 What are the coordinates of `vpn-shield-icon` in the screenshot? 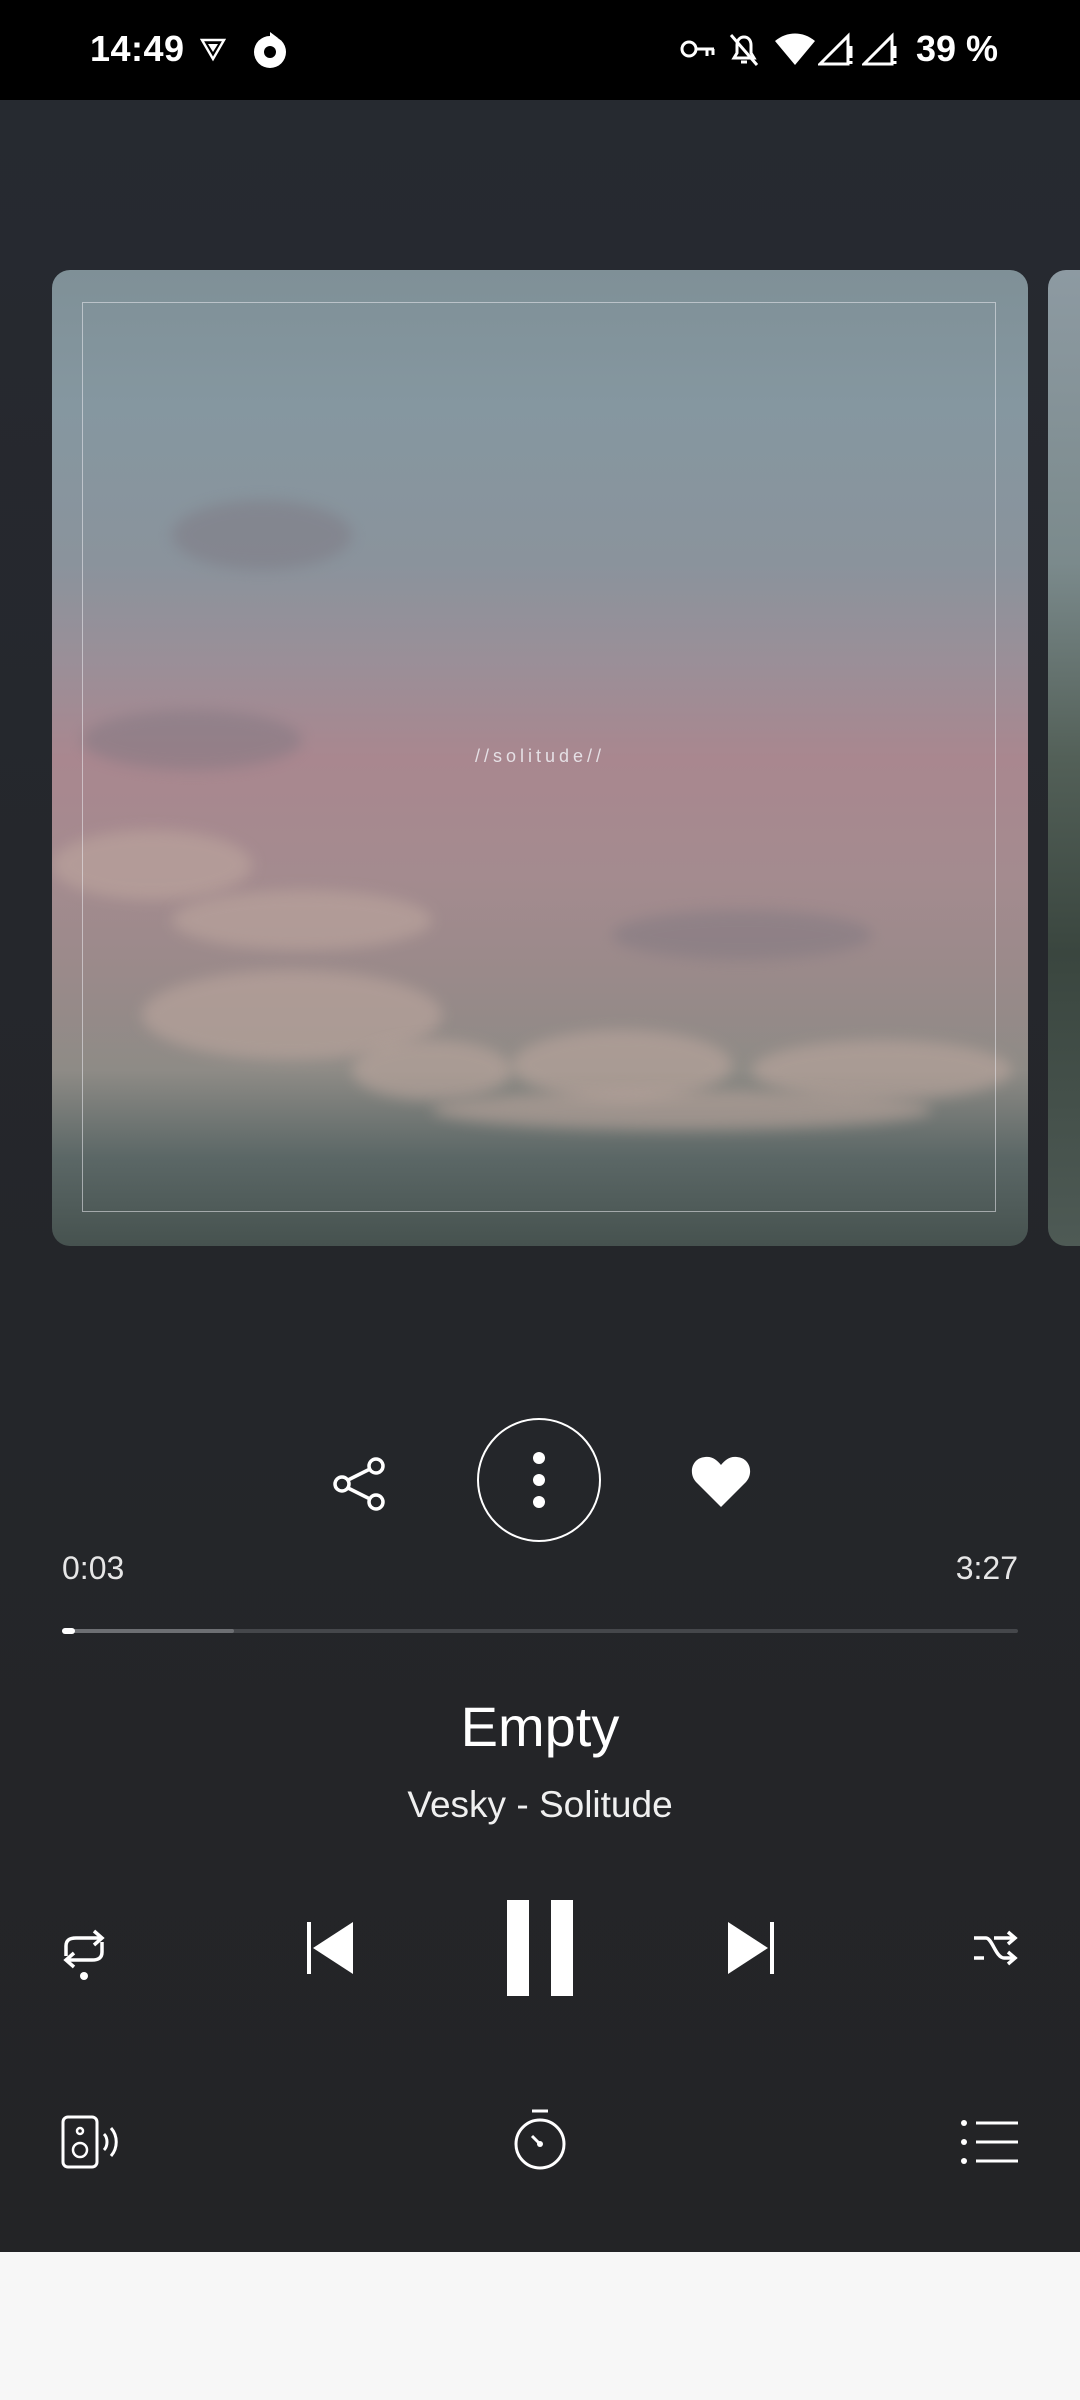 It's located at (213, 50).